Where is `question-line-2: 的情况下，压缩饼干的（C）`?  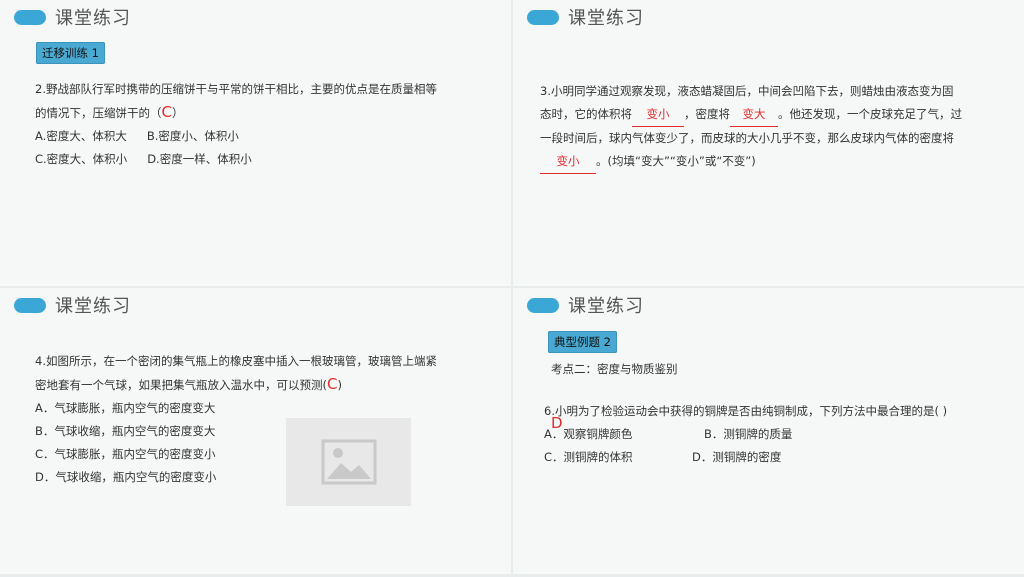
question-line-2: 的情况下，压缩饼干的（C） is located at coordinates (109, 112).